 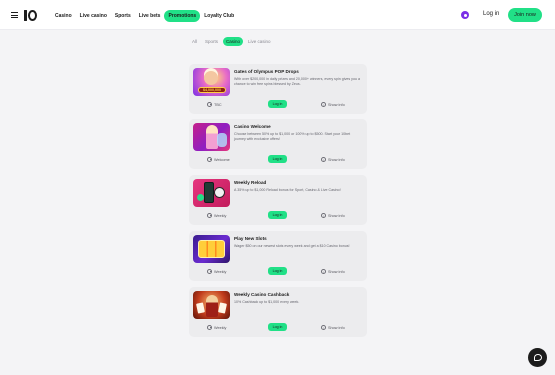 What do you see at coordinates (525, 15) in the screenshot?
I see `join-now-button: Join now` at bounding box center [525, 15].